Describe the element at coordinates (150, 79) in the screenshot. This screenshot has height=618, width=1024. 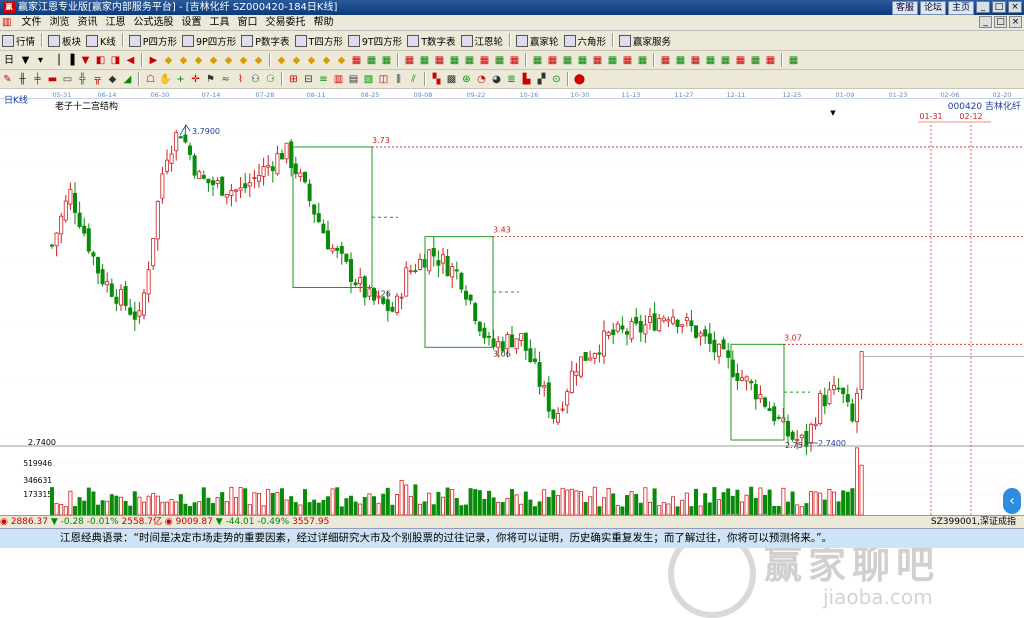
I see `analysis-tool-icon-9: ☖` at that location.